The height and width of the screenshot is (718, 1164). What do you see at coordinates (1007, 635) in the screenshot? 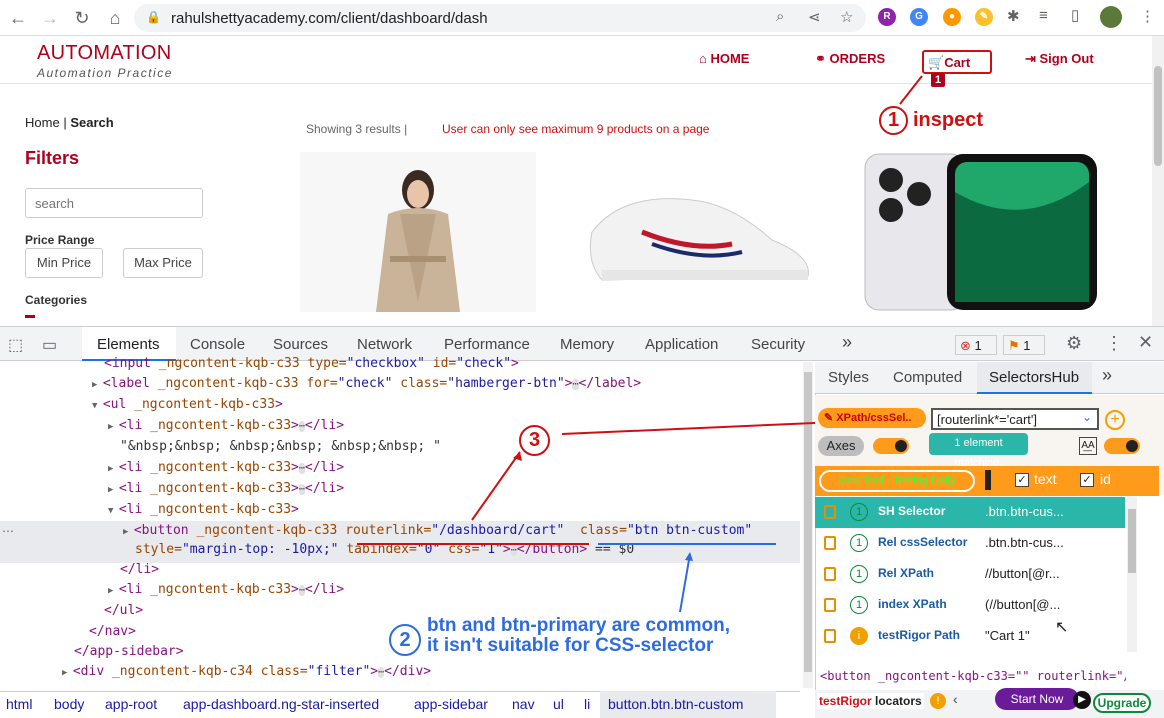
I see `row-value: "Cart 1"` at bounding box center [1007, 635].